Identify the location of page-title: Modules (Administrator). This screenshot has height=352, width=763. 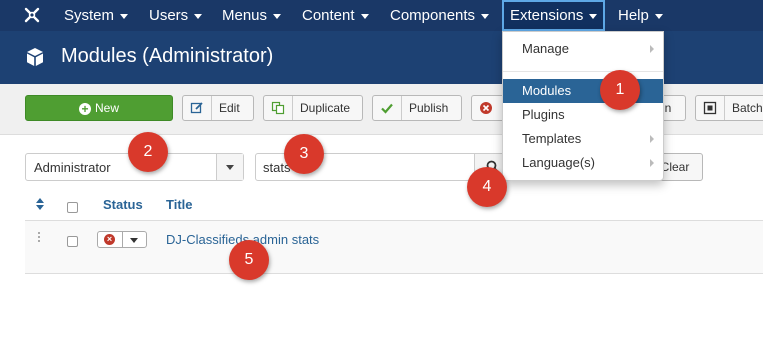
(167, 56).